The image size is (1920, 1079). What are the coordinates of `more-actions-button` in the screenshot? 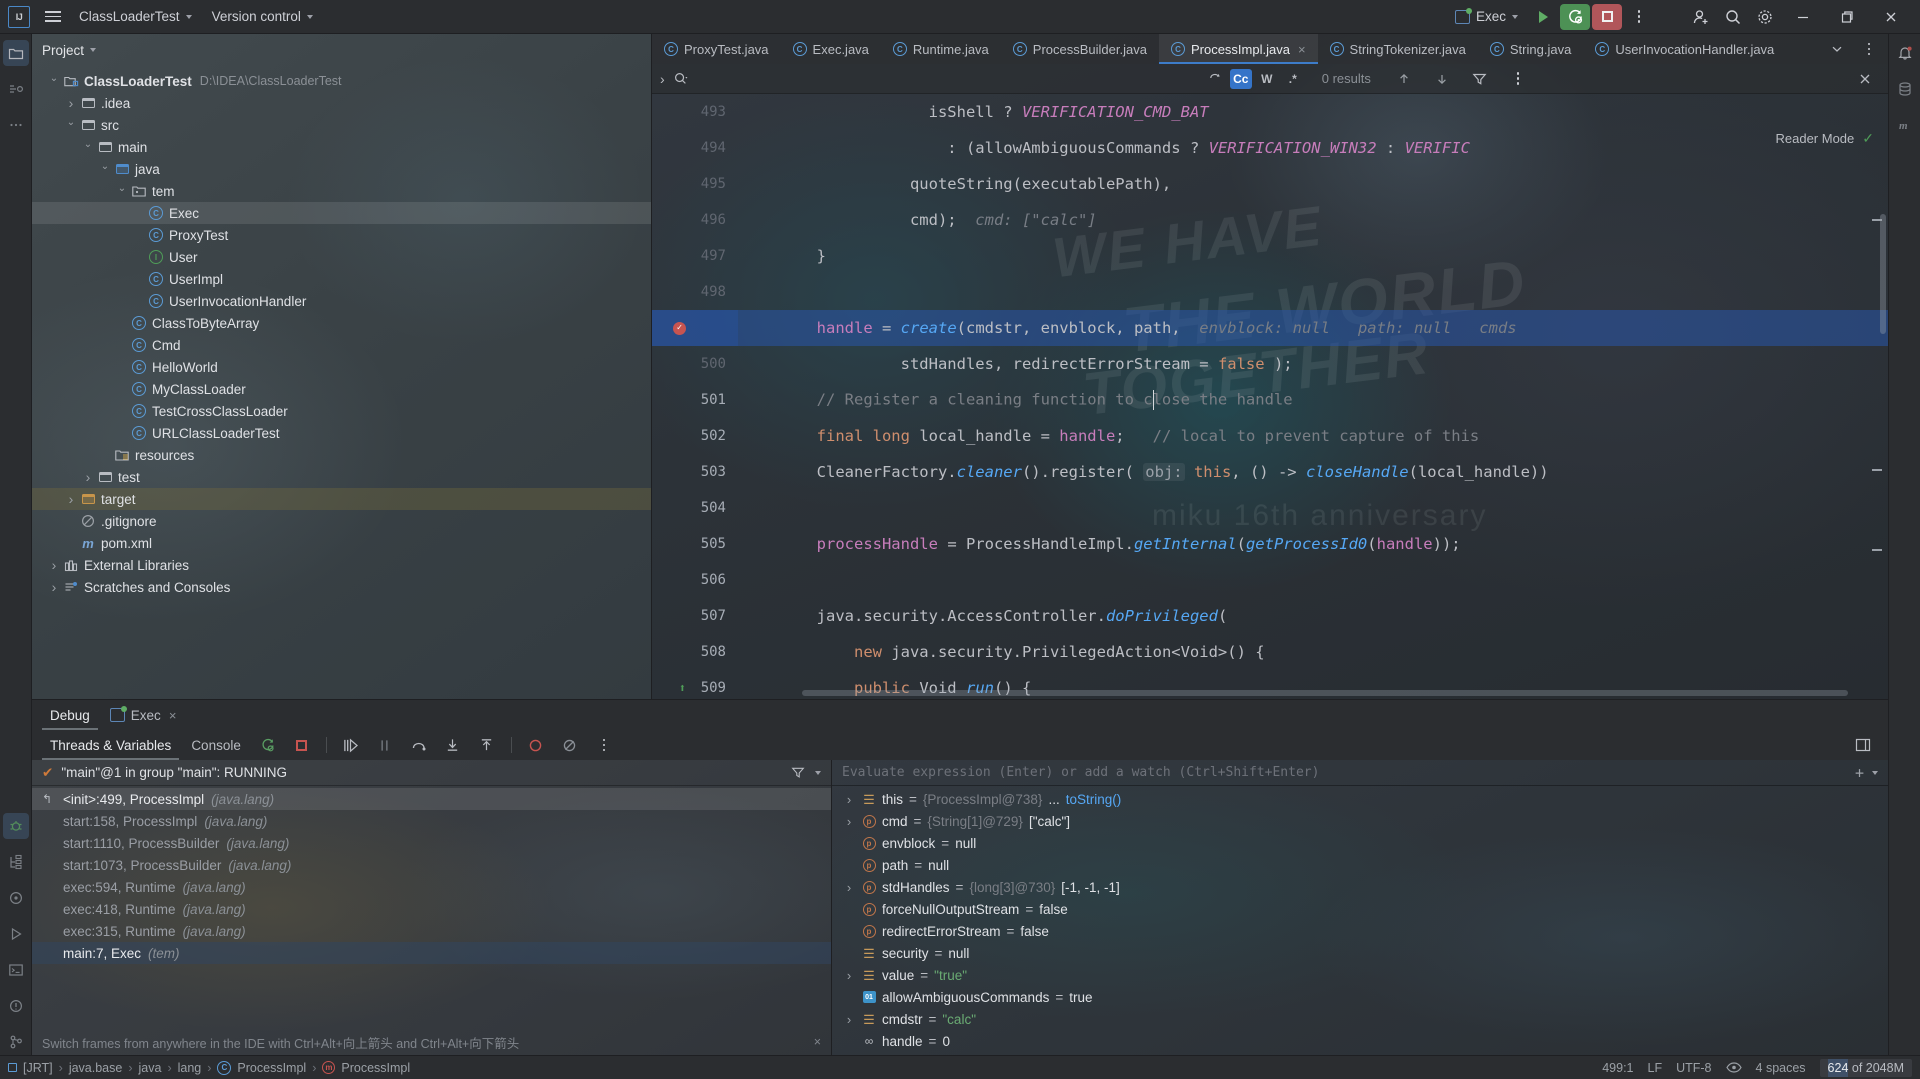 It's located at (1639, 17).